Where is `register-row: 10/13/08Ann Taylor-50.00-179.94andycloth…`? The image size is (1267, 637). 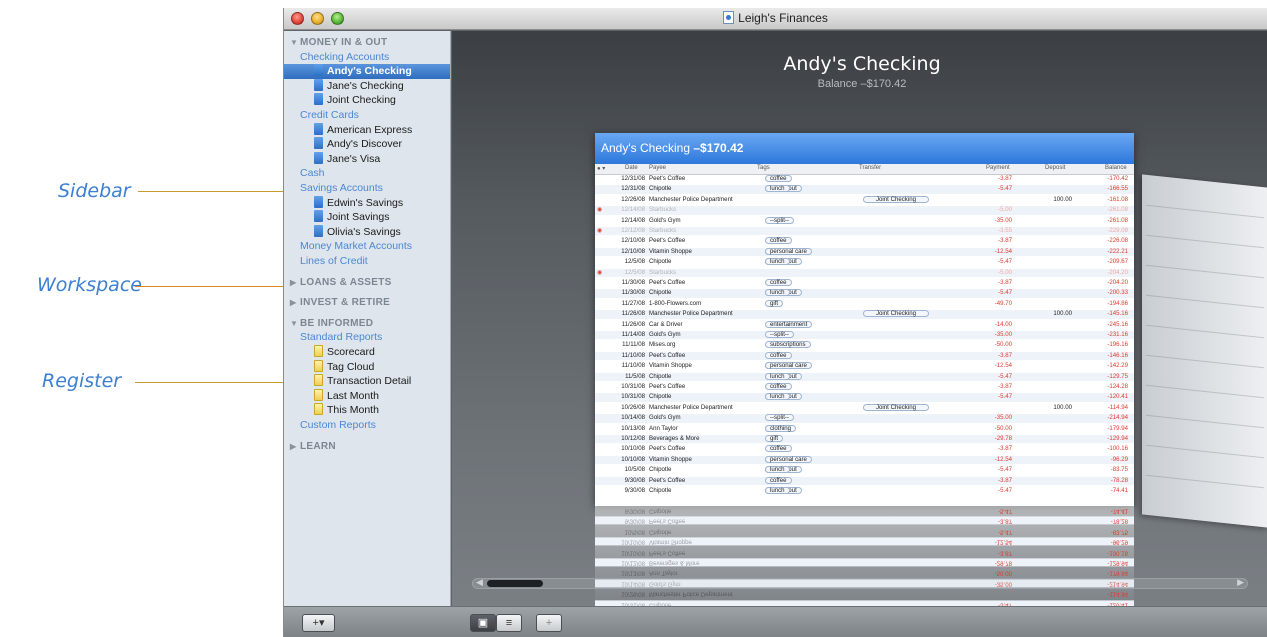 register-row: 10/13/08Ann Taylor-50.00-179.94andycloth… is located at coordinates (864, 428).